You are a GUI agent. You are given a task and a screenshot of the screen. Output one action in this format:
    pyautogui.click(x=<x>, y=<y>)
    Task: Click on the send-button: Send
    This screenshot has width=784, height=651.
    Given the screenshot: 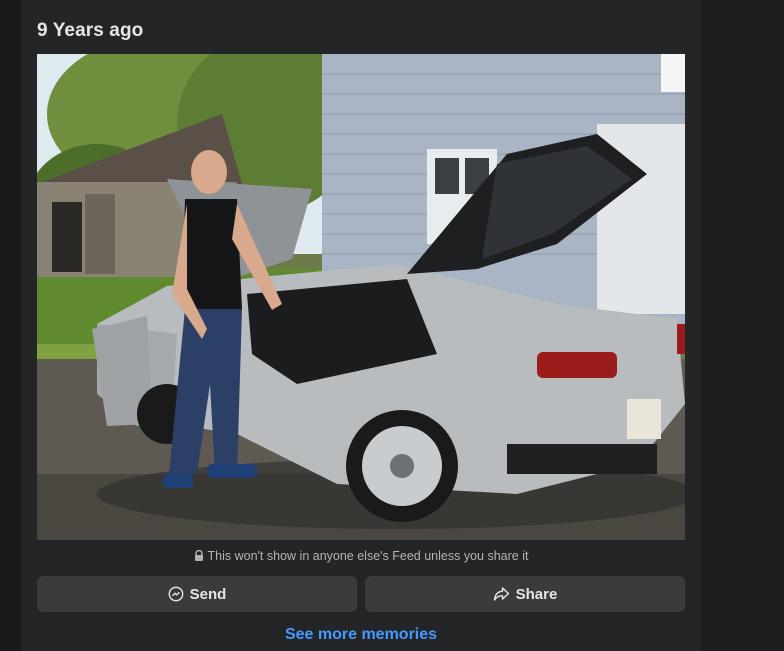 What is the action you would take?
    pyautogui.click(x=197, y=594)
    